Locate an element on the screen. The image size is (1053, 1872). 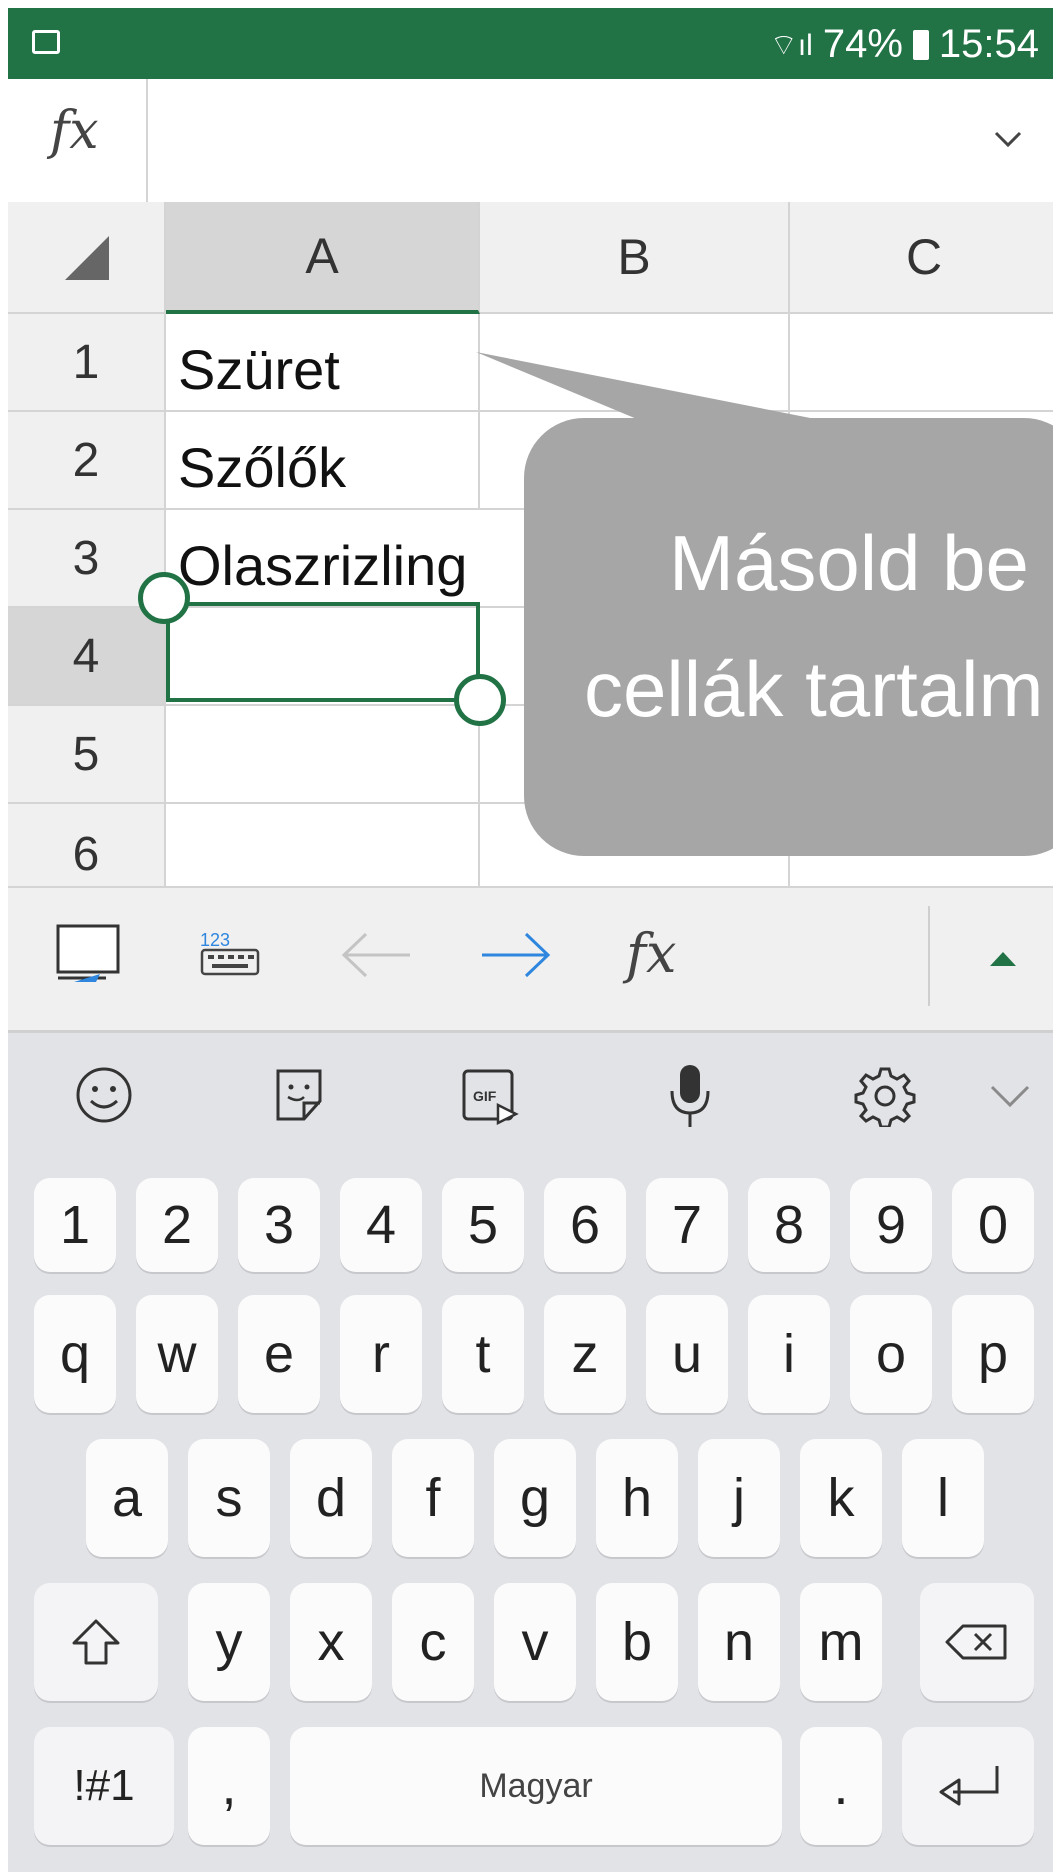
cell-a6 is located at coordinates (323, 846).